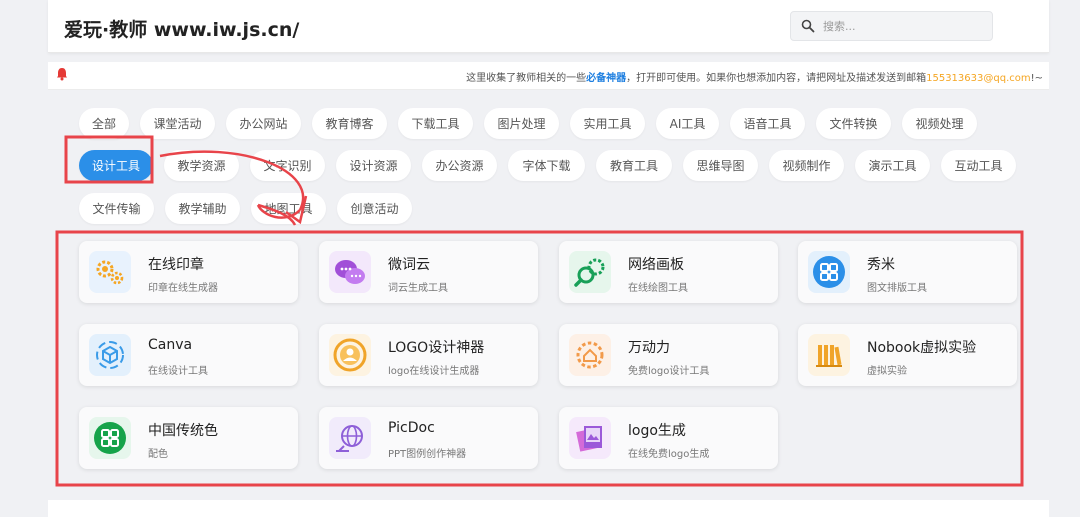  Describe the element at coordinates (892, 165) in the screenshot. I see `tab-presentation-tools: 演示工具` at that location.